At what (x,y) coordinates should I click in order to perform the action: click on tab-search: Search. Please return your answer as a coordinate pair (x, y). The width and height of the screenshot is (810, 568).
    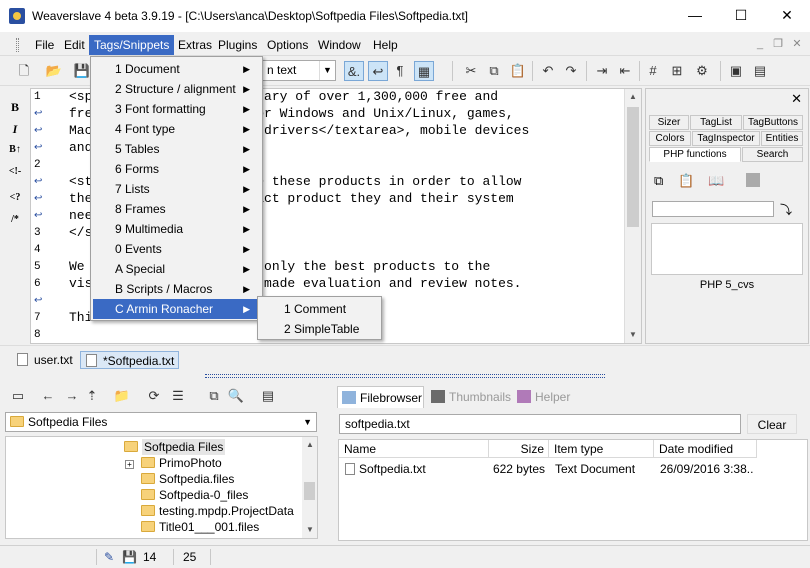
    Looking at the image, I should click on (772, 154).